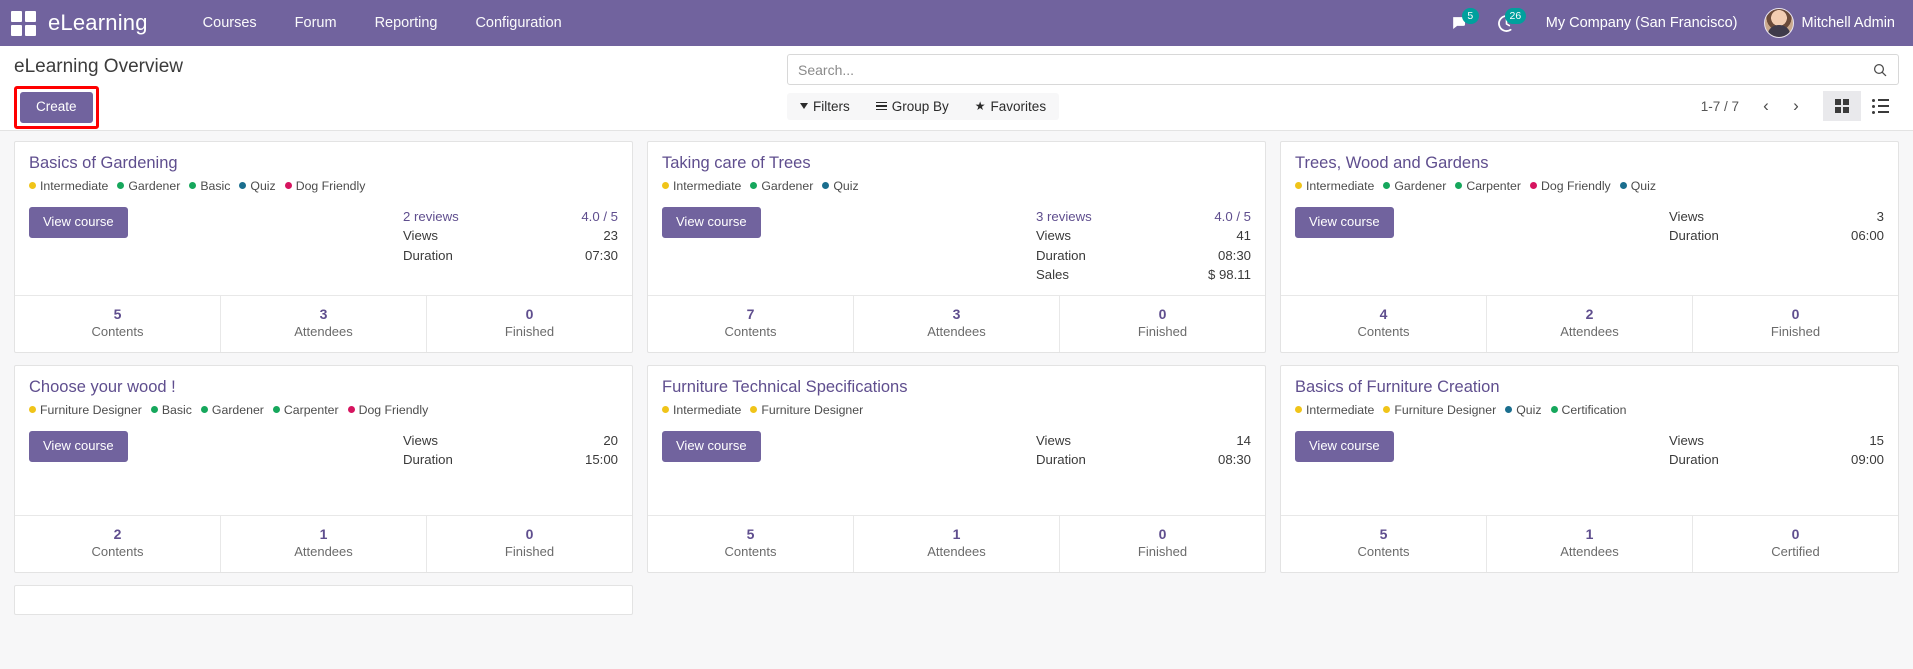  Describe the element at coordinates (1776, 236) in the screenshot. I see `course-stat-row: Duration 06:00` at that location.